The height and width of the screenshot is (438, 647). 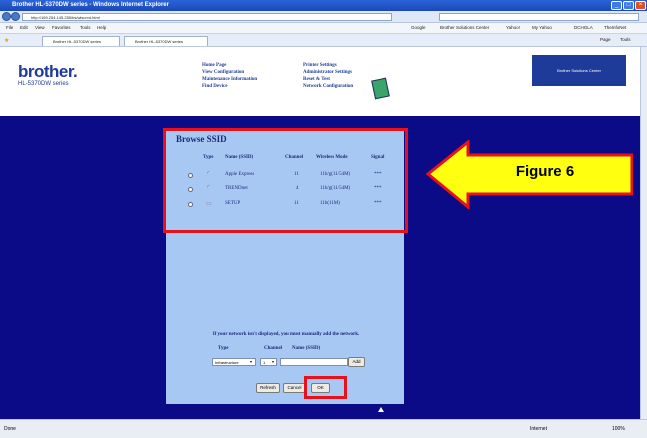 What do you see at coordinates (320, 65) in the screenshot?
I see `nav-printer-settings: Printer Settings` at bounding box center [320, 65].